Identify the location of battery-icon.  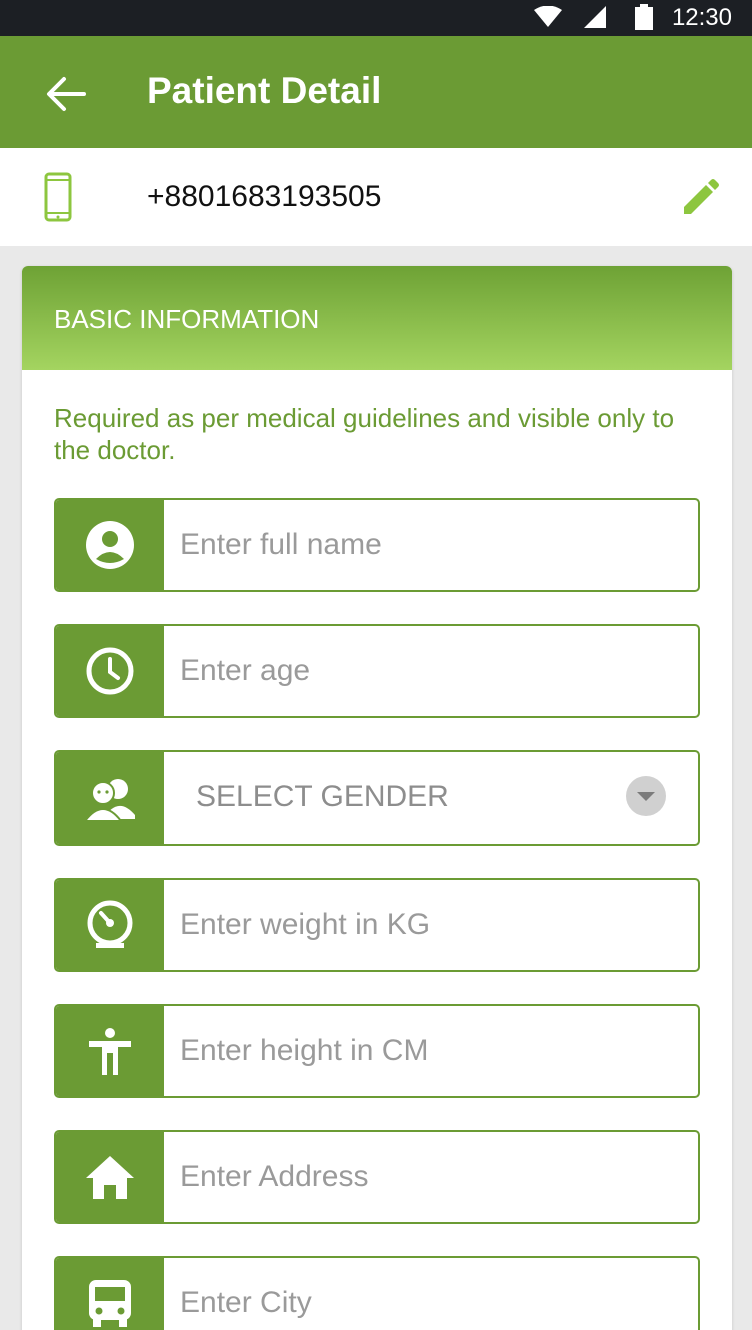
(644, 17).